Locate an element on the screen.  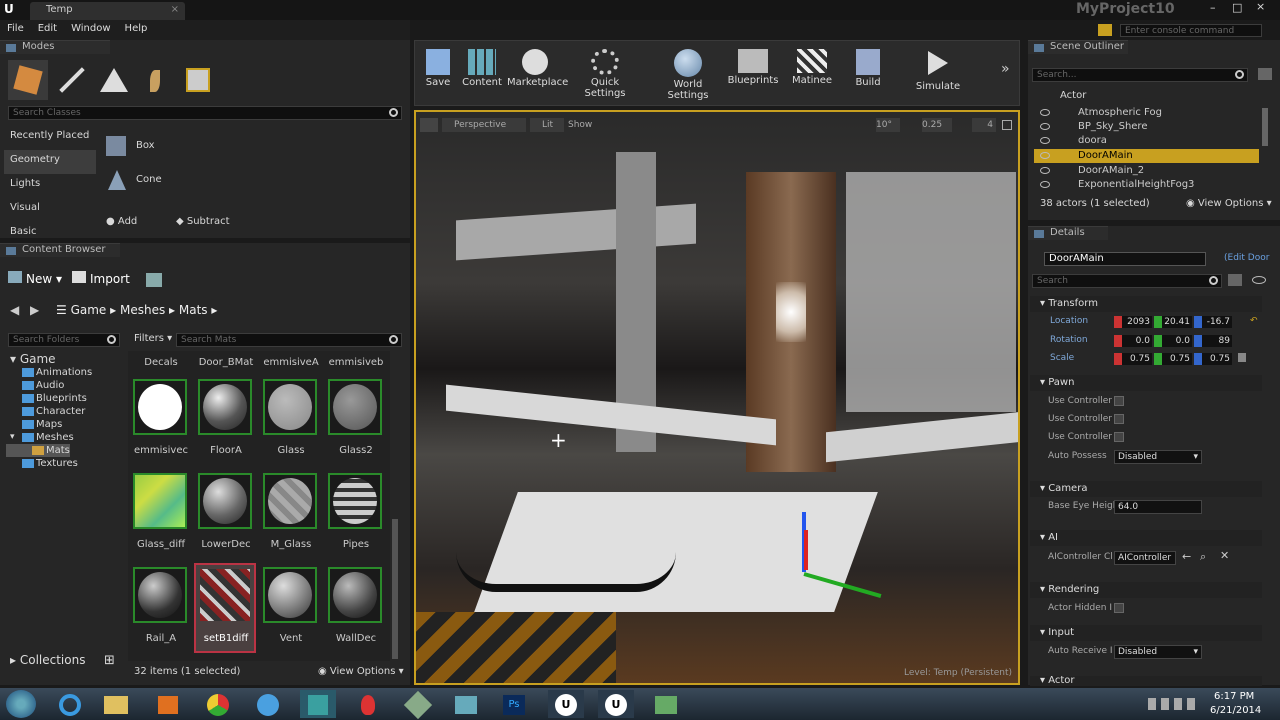
actor-hidden-checkbox is located at coordinates (1119, 608).